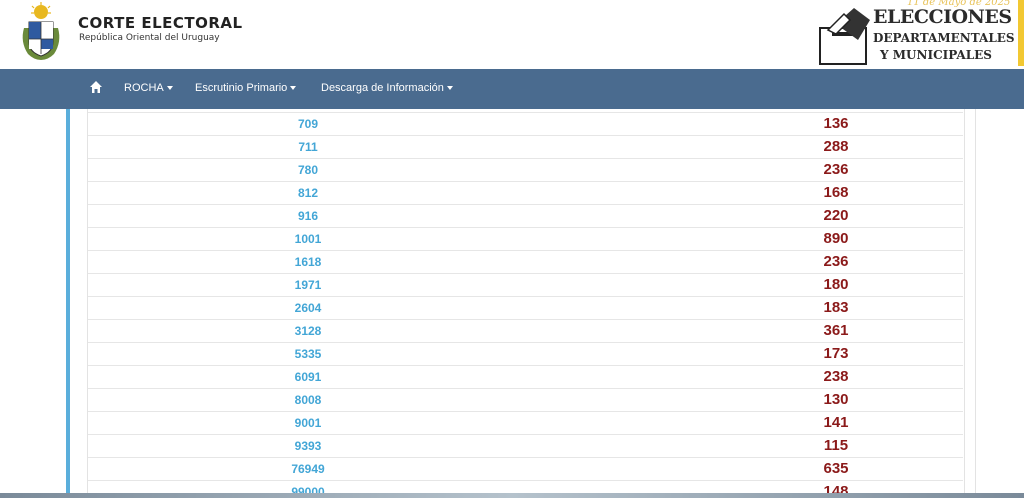  I want to click on table-row: 1618 236, so click(525, 262).